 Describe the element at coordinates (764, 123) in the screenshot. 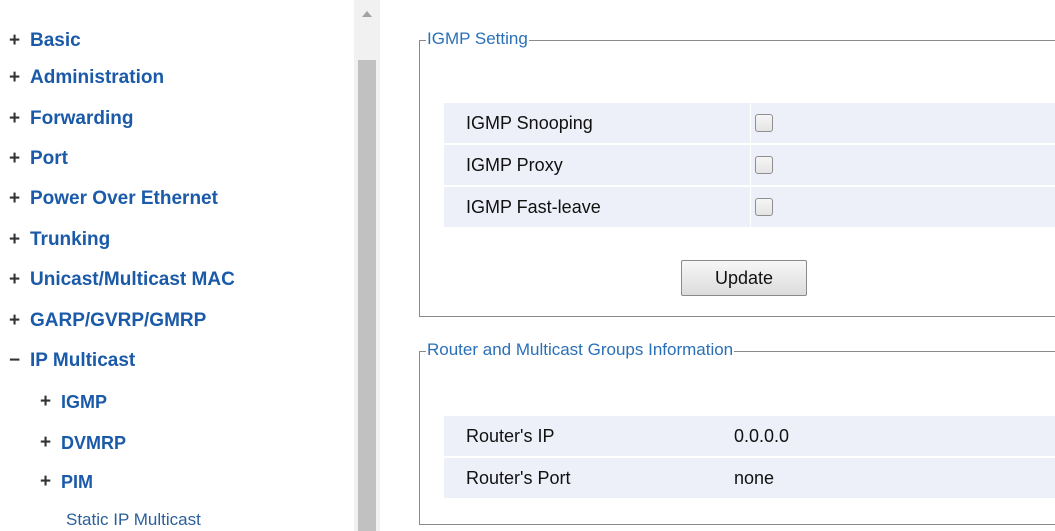

I see `igmp-snooping-checkbox` at that location.